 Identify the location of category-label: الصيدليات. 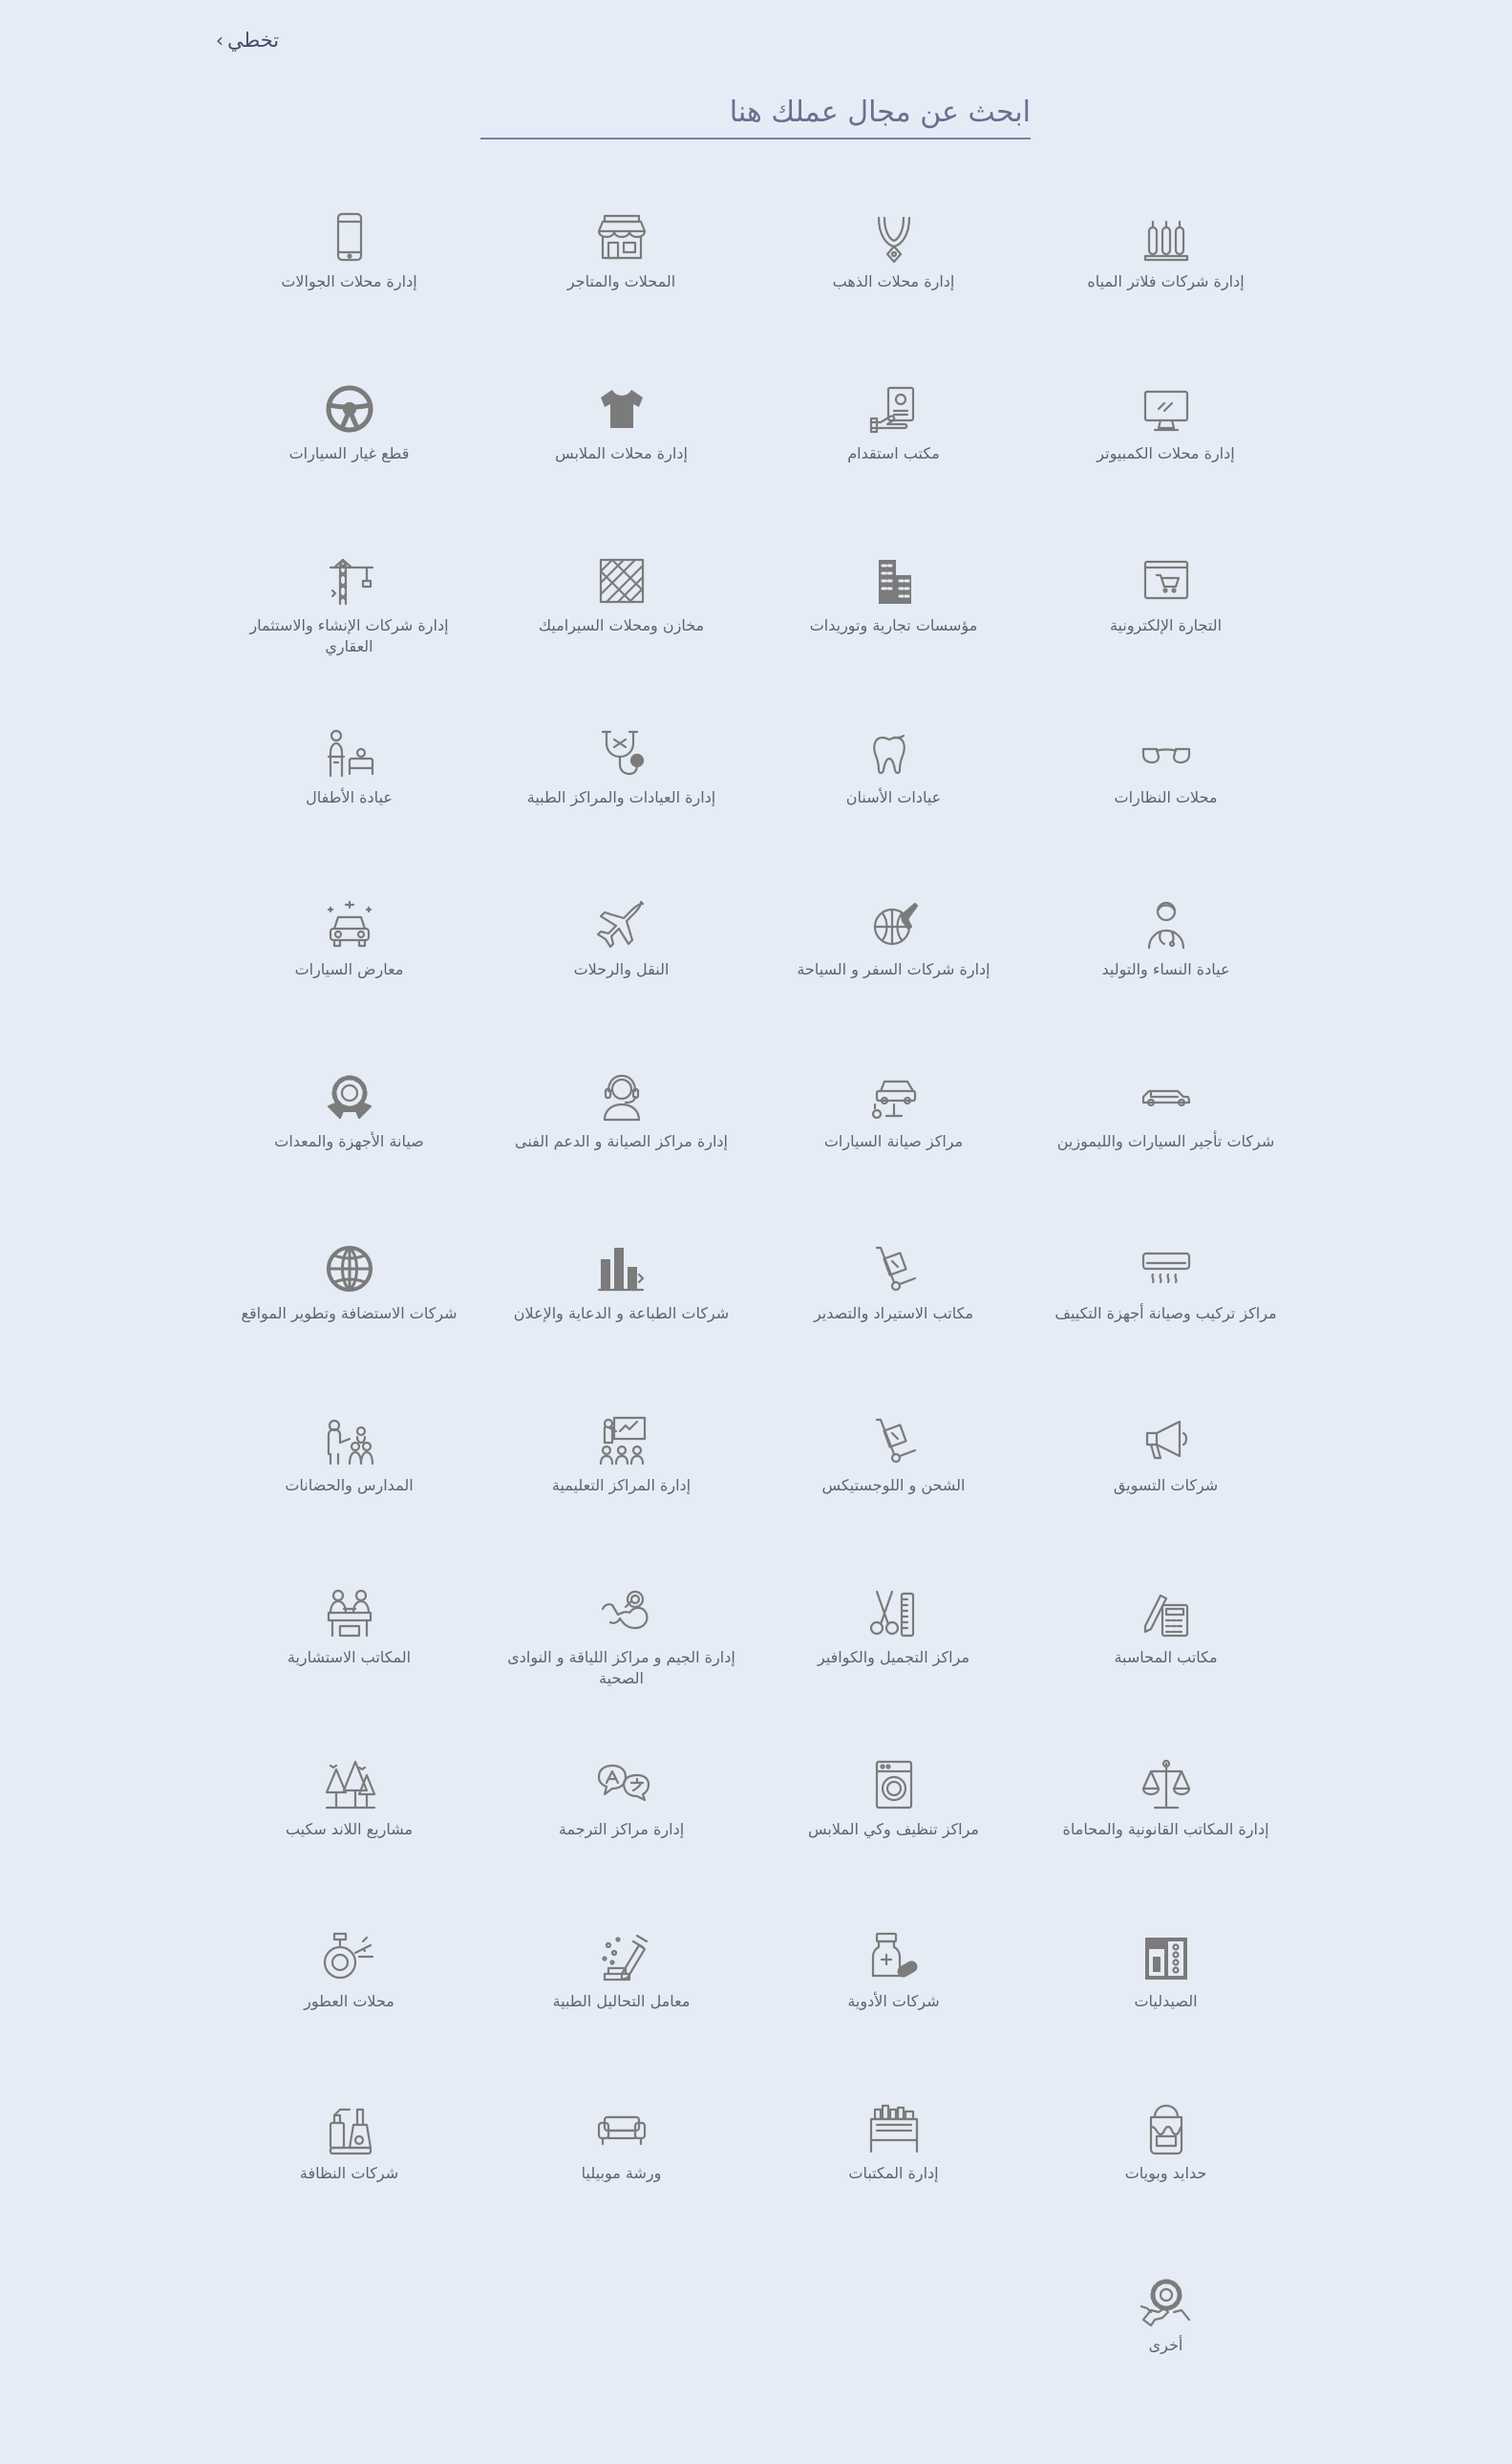
(1166, 2001).